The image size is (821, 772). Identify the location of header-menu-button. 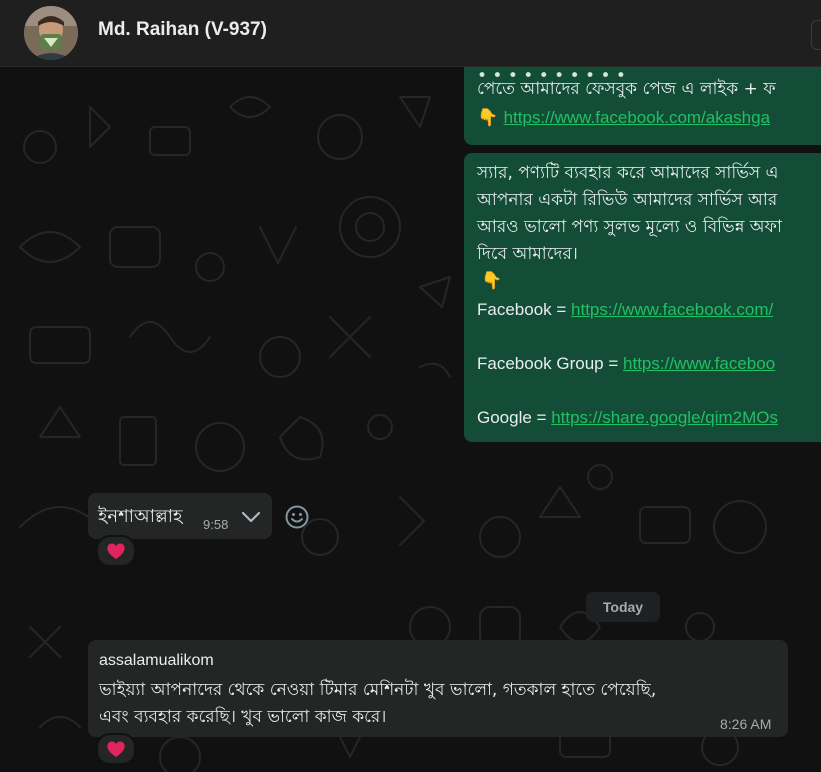
(816, 35).